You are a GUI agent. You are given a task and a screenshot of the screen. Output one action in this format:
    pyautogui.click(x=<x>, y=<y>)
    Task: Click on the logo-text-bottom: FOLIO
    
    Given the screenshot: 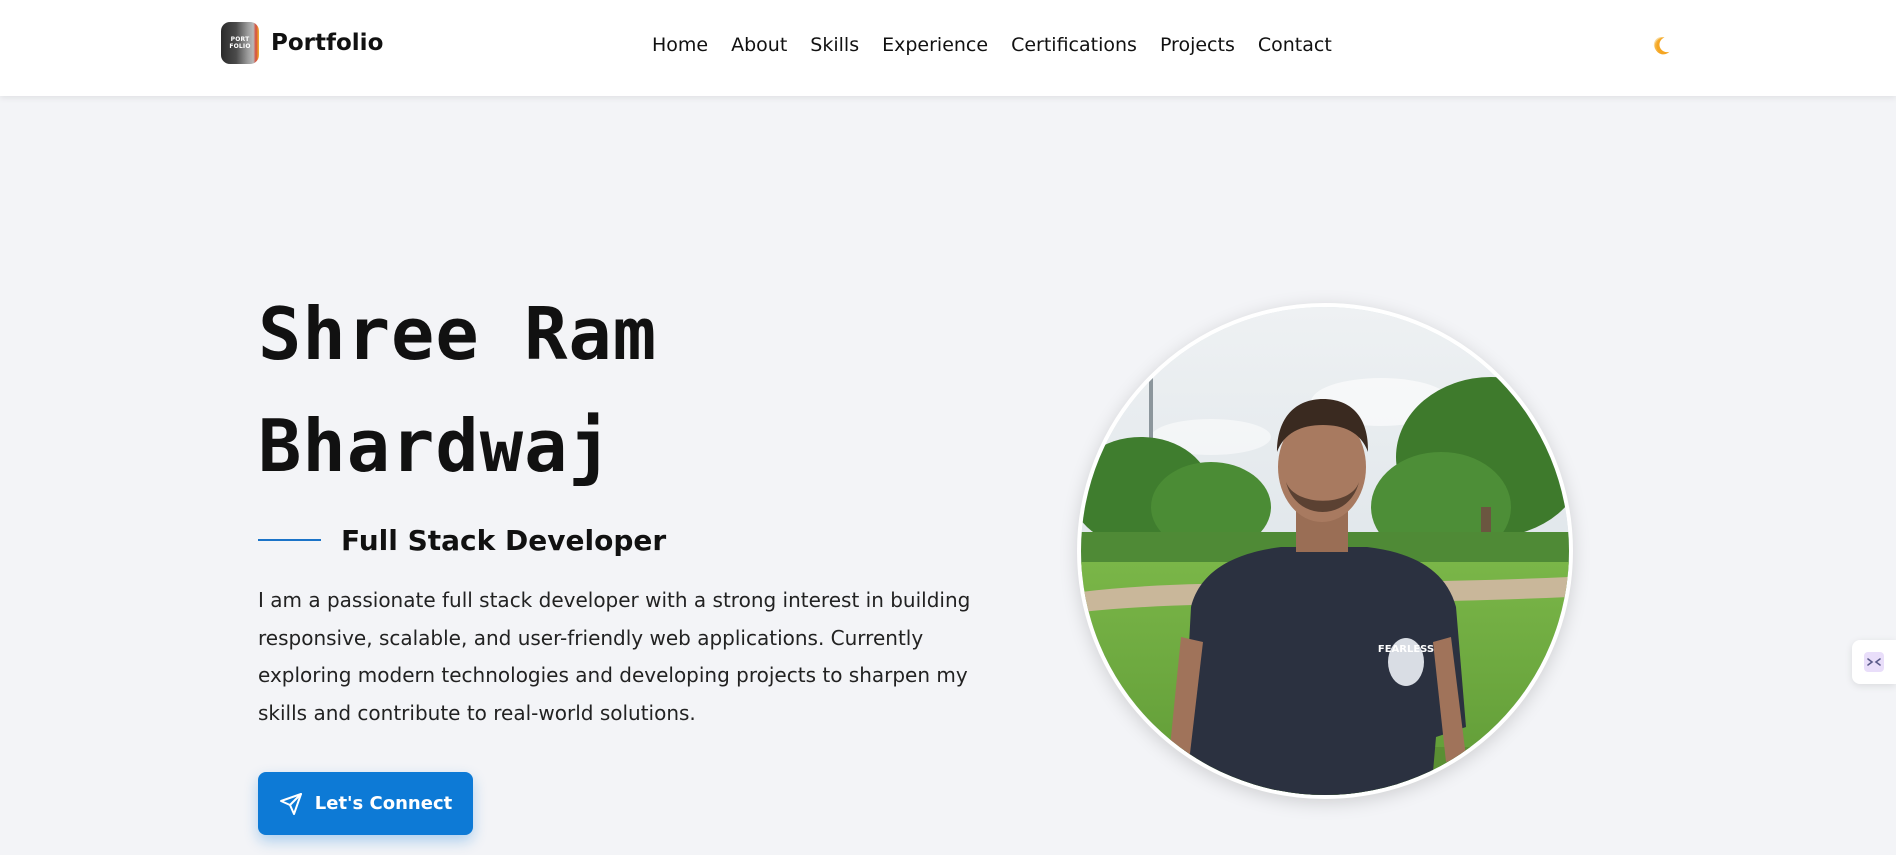 What is the action you would take?
    pyautogui.click(x=240, y=46)
    